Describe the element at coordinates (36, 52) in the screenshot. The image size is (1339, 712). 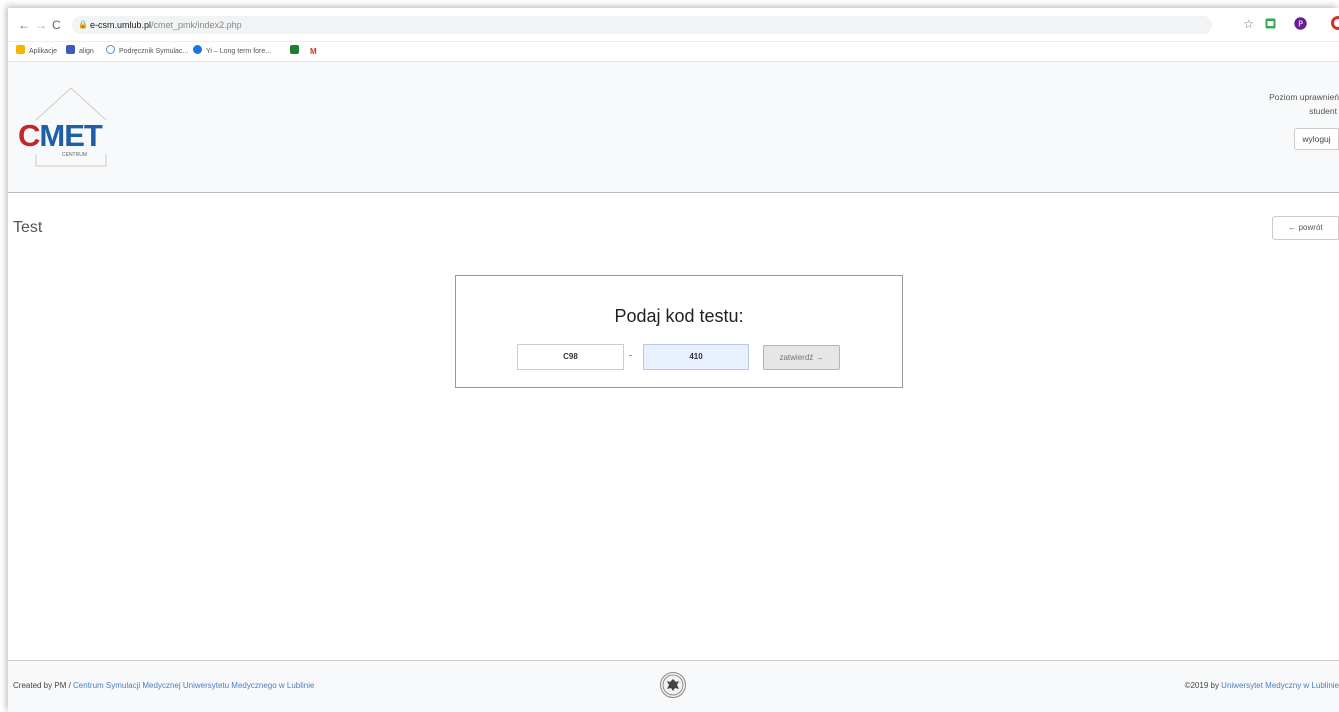
I see `bookmark-apps: Aplikacje` at that location.